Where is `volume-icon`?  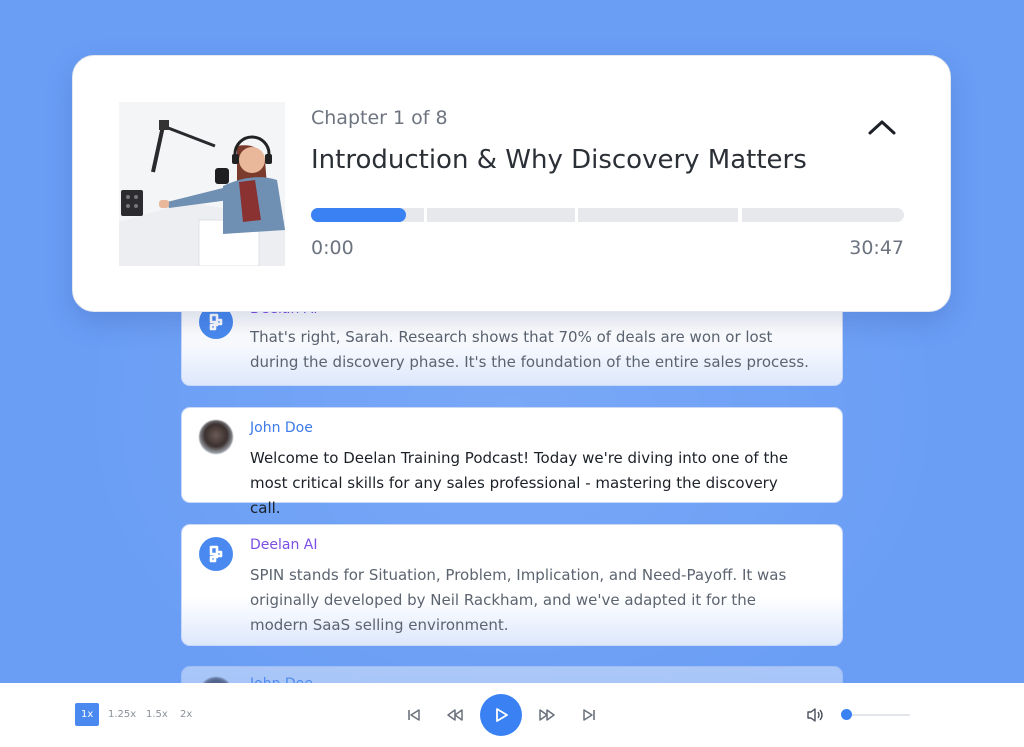
volume-icon is located at coordinates (815, 715).